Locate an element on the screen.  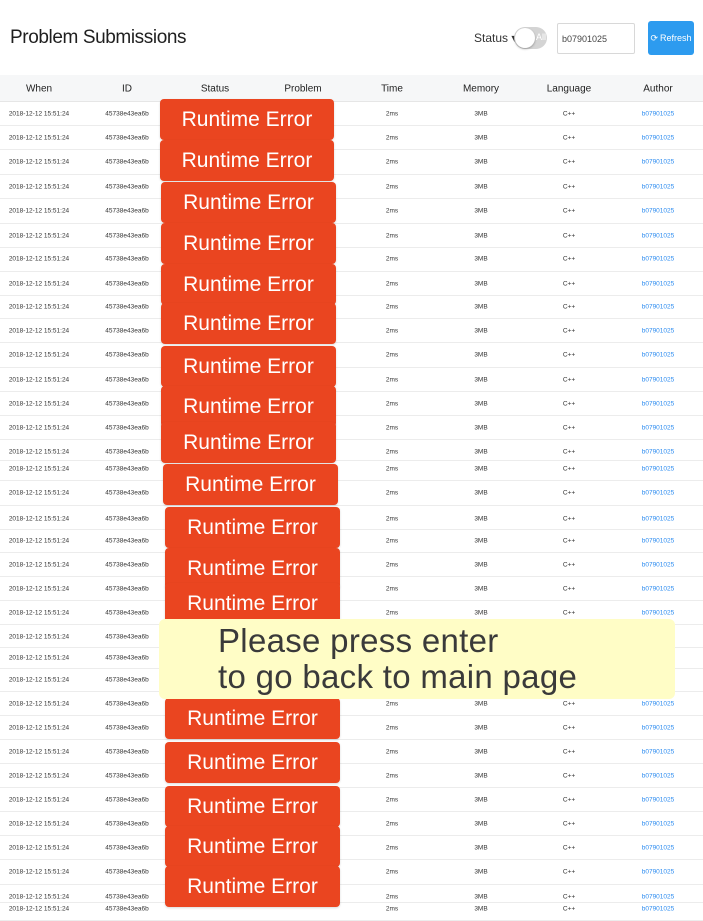
status-all-toggle: All is located at coordinates (530, 38).